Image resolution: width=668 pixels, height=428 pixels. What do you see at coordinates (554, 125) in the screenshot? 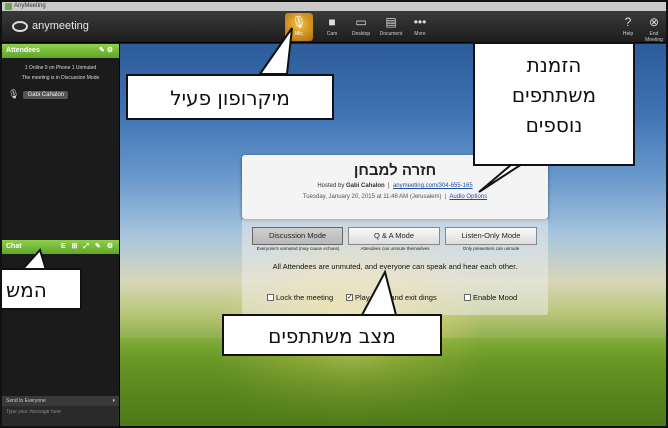
I see `invite-line-3: נוספים` at bounding box center [554, 125].